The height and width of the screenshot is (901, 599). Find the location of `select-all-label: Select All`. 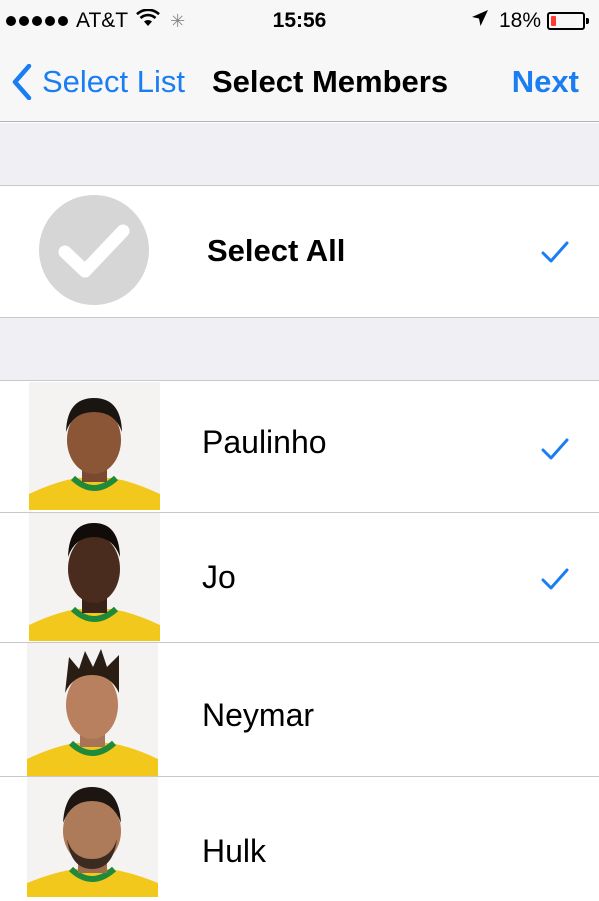

select-all-label: Select All is located at coordinates (276, 250).